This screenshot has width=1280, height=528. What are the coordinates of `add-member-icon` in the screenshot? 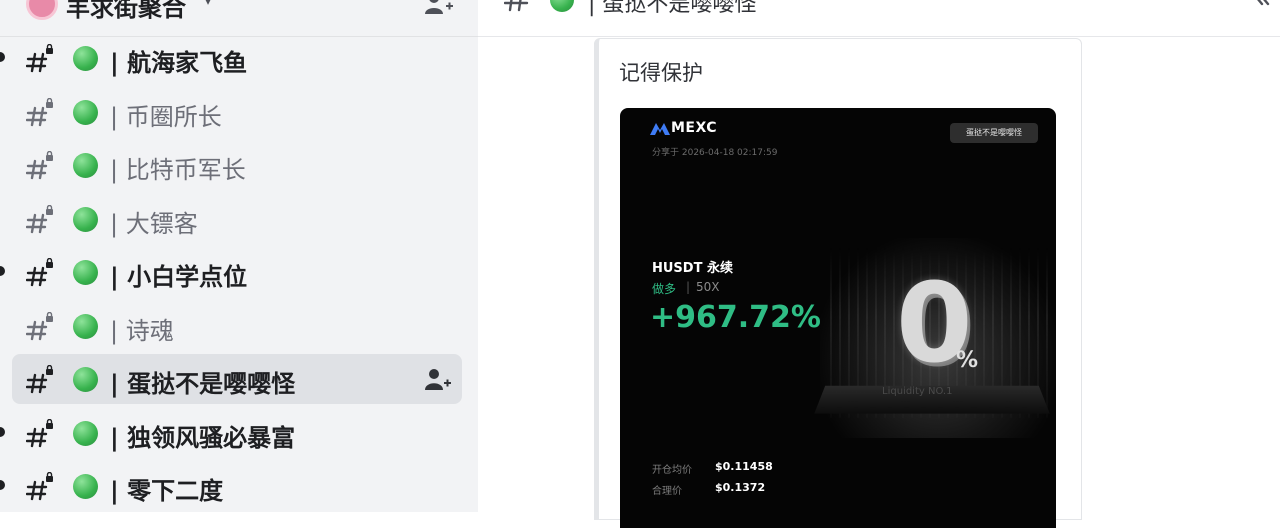 It's located at (439, 7).